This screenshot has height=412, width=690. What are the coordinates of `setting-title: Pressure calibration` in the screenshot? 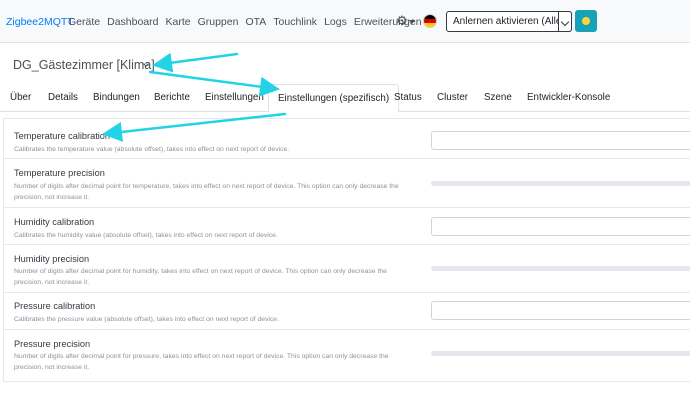 It's located at (55, 306).